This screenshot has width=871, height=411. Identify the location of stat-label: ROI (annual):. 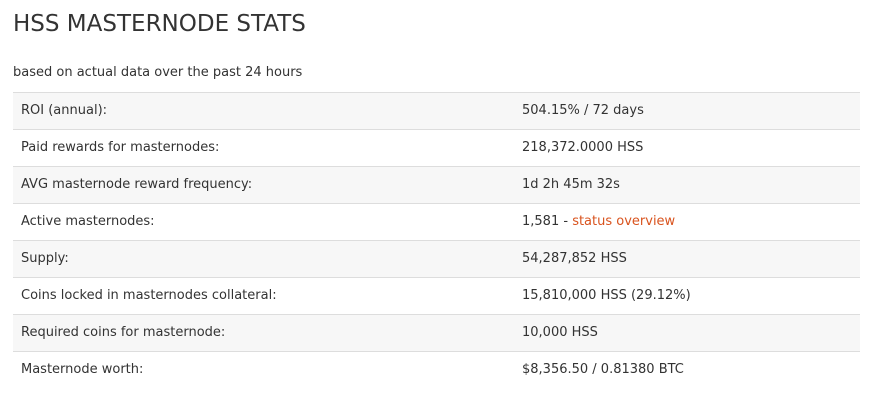
(263, 111).